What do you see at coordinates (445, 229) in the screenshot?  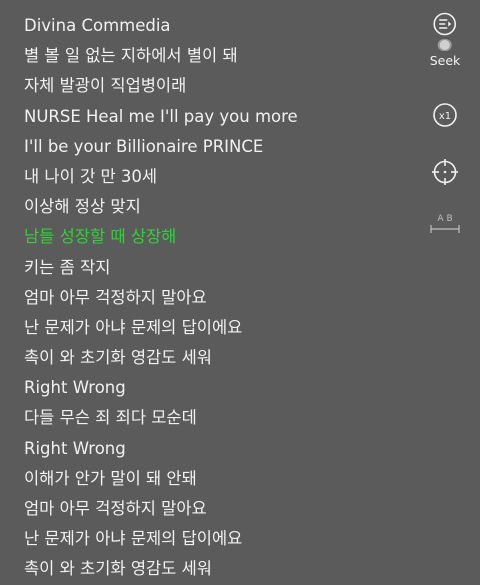 I see `ab-repeat-icon` at bounding box center [445, 229].